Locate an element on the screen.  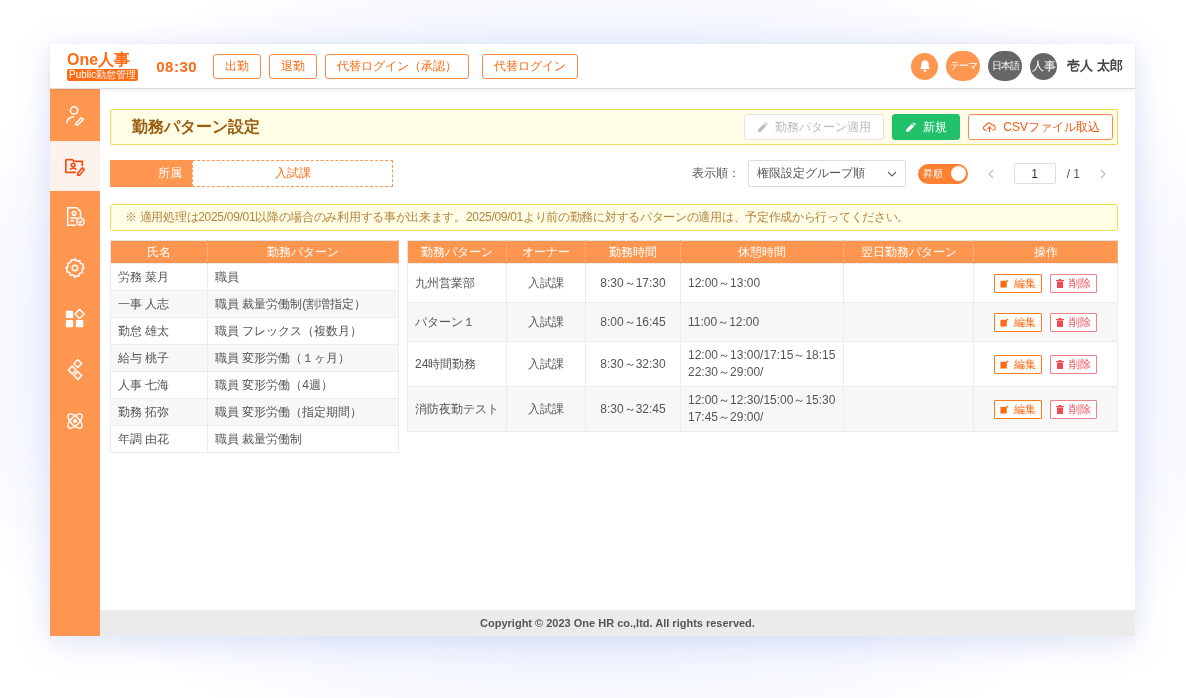
table-cell: 人事 七海 is located at coordinates (159, 385).